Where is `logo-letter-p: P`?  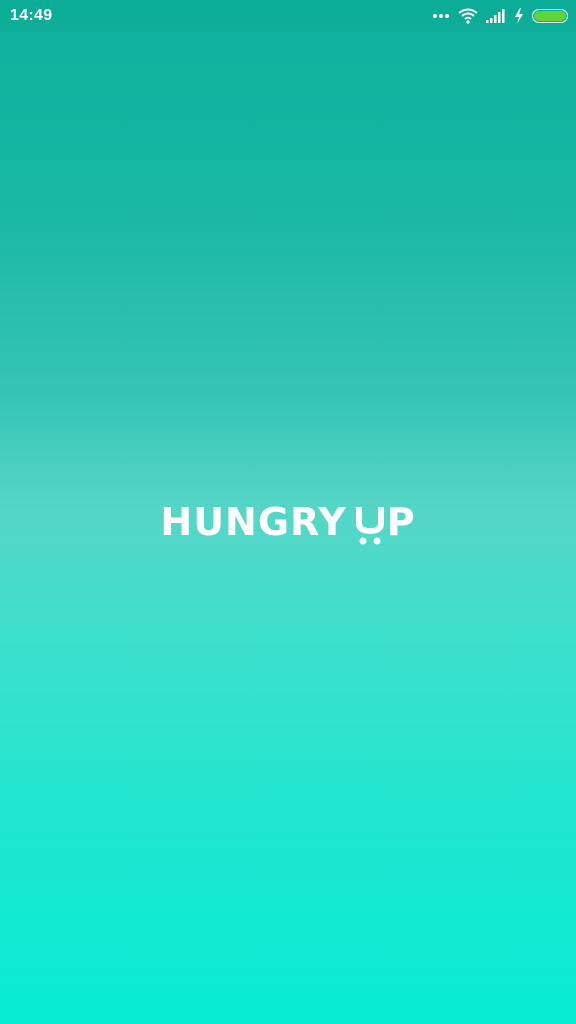 logo-letter-p: P is located at coordinates (401, 522).